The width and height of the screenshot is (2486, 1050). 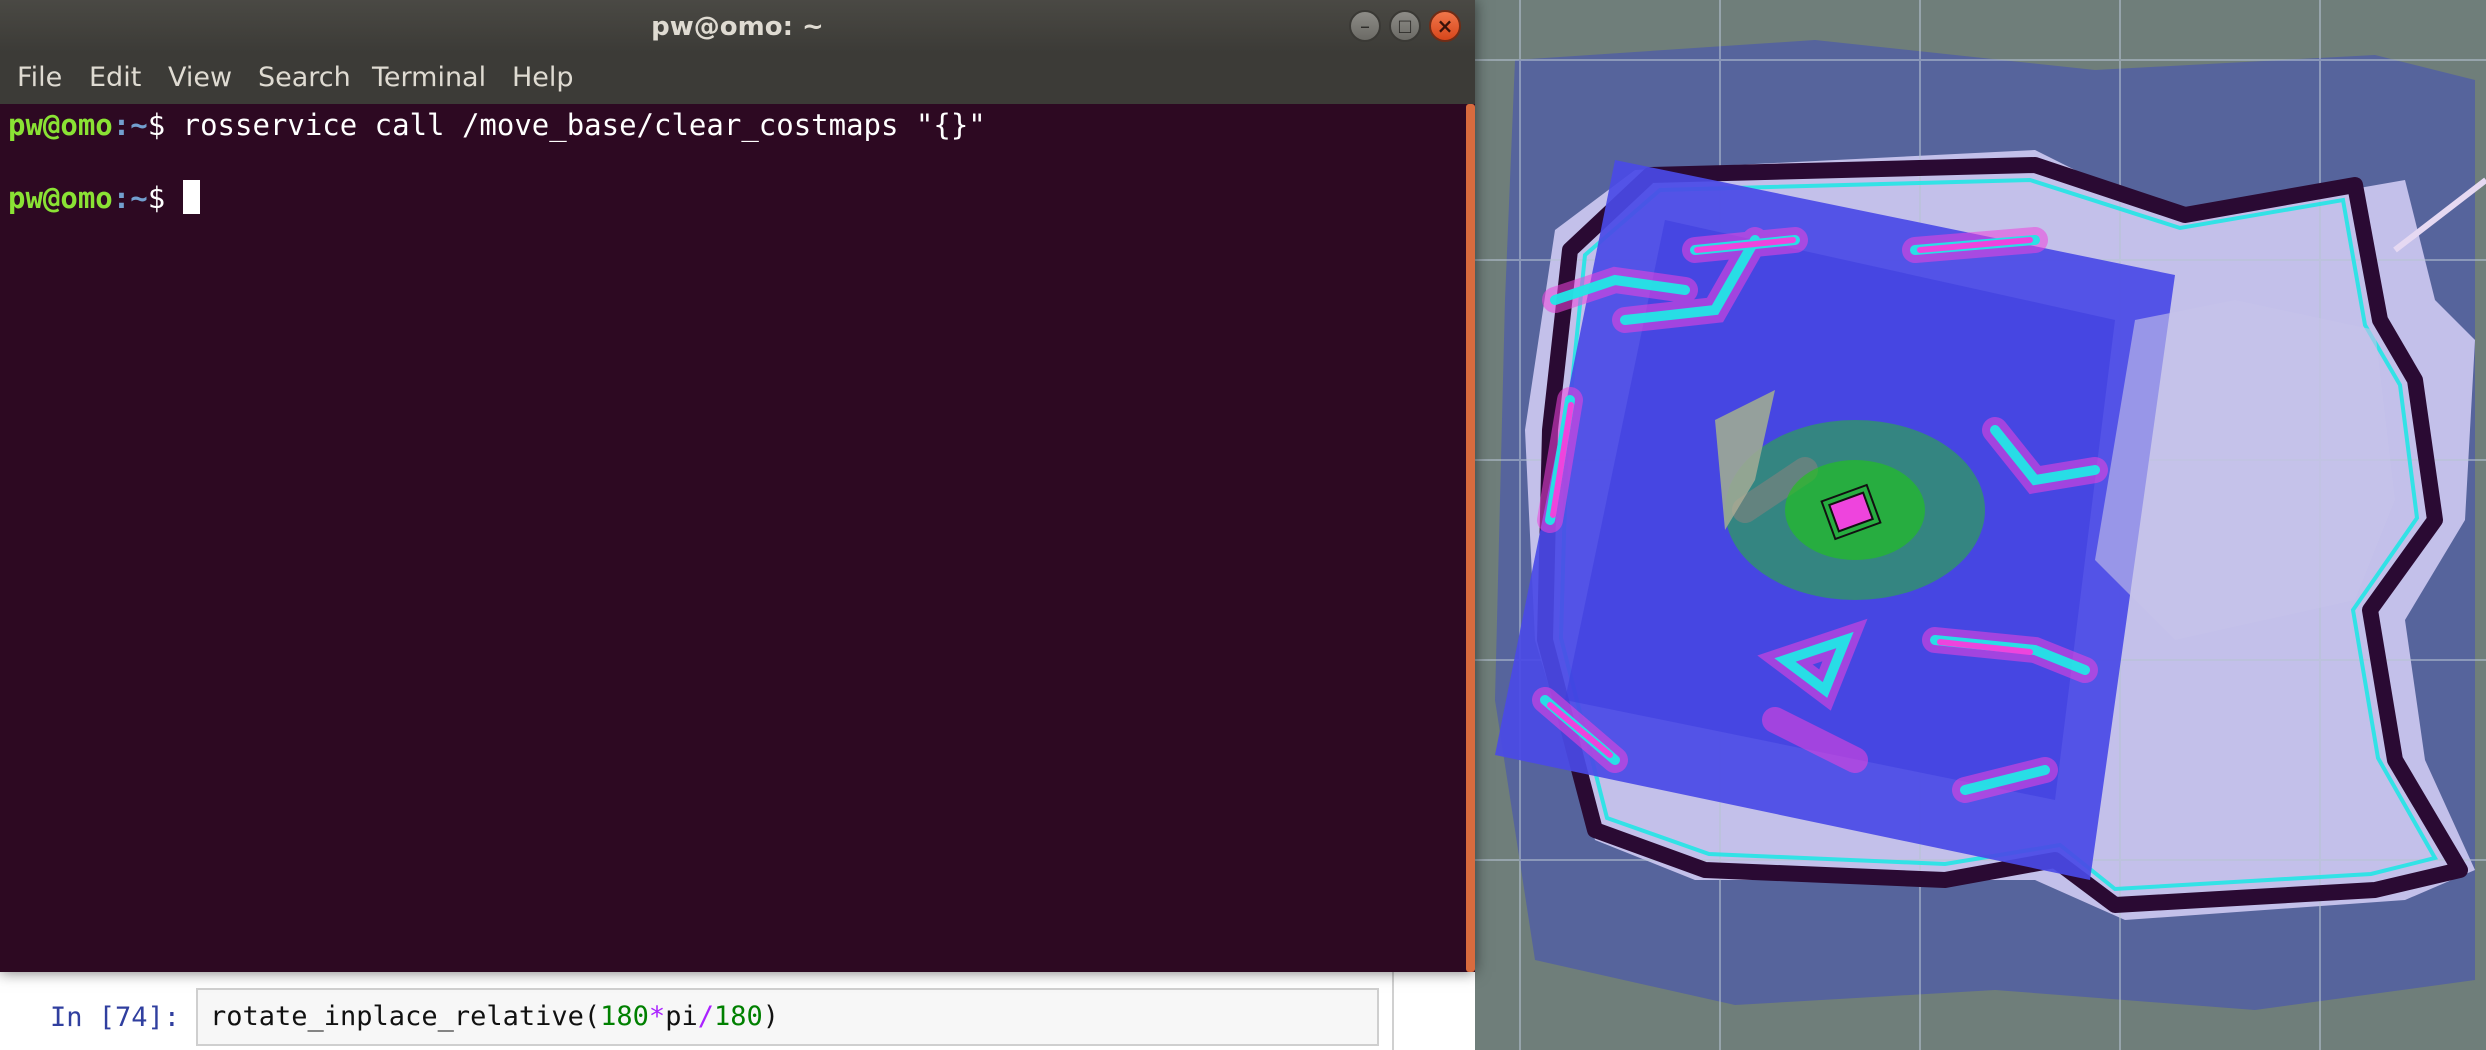 I want to click on close-icon: ×, so click(x=1445, y=26).